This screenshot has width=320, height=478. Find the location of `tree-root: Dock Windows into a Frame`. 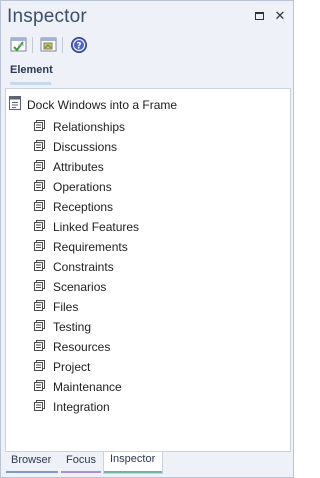

tree-root: Dock Windows into a Frame is located at coordinates (93, 105).